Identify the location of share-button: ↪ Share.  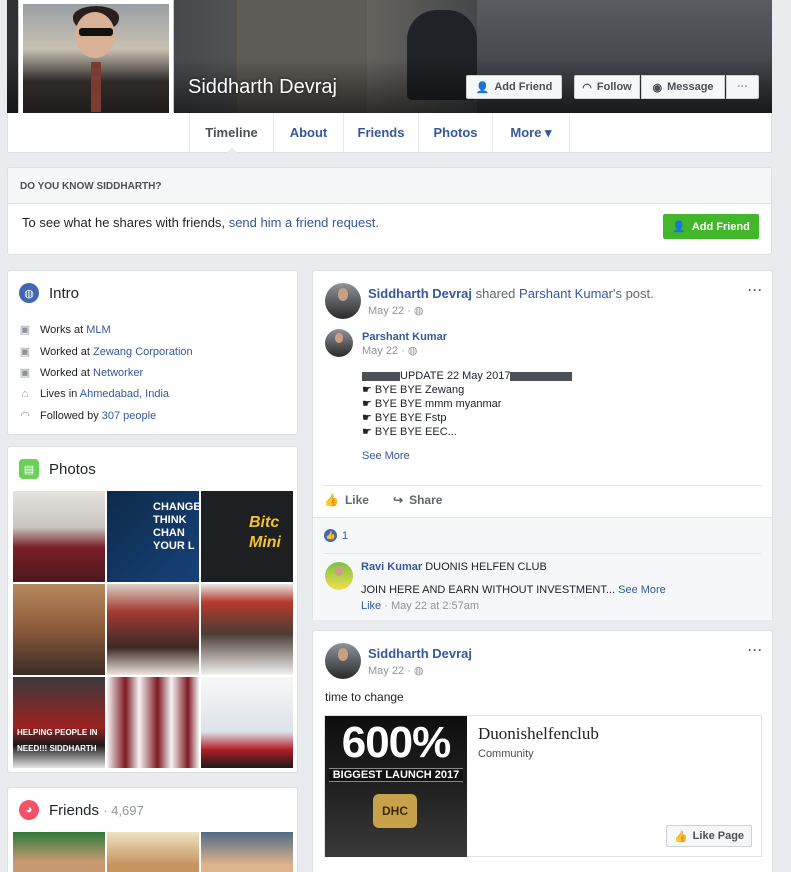
(417, 500).